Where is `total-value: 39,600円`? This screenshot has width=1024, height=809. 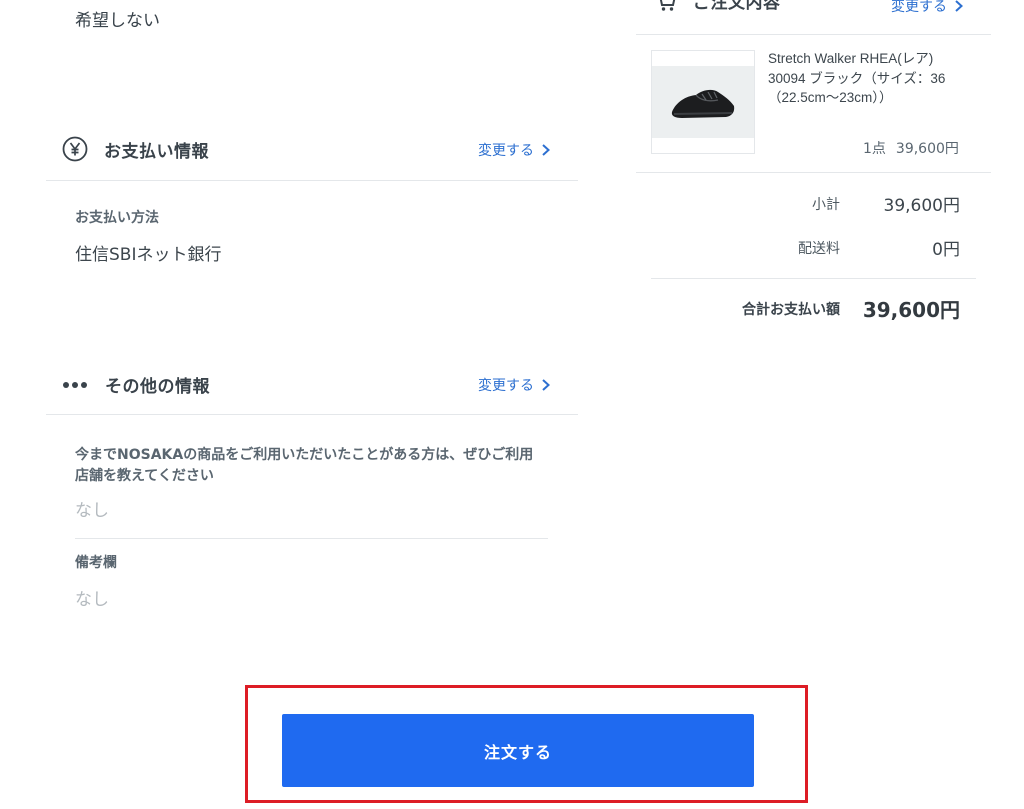
total-value: 39,600円 is located at coordinates (911, 310).